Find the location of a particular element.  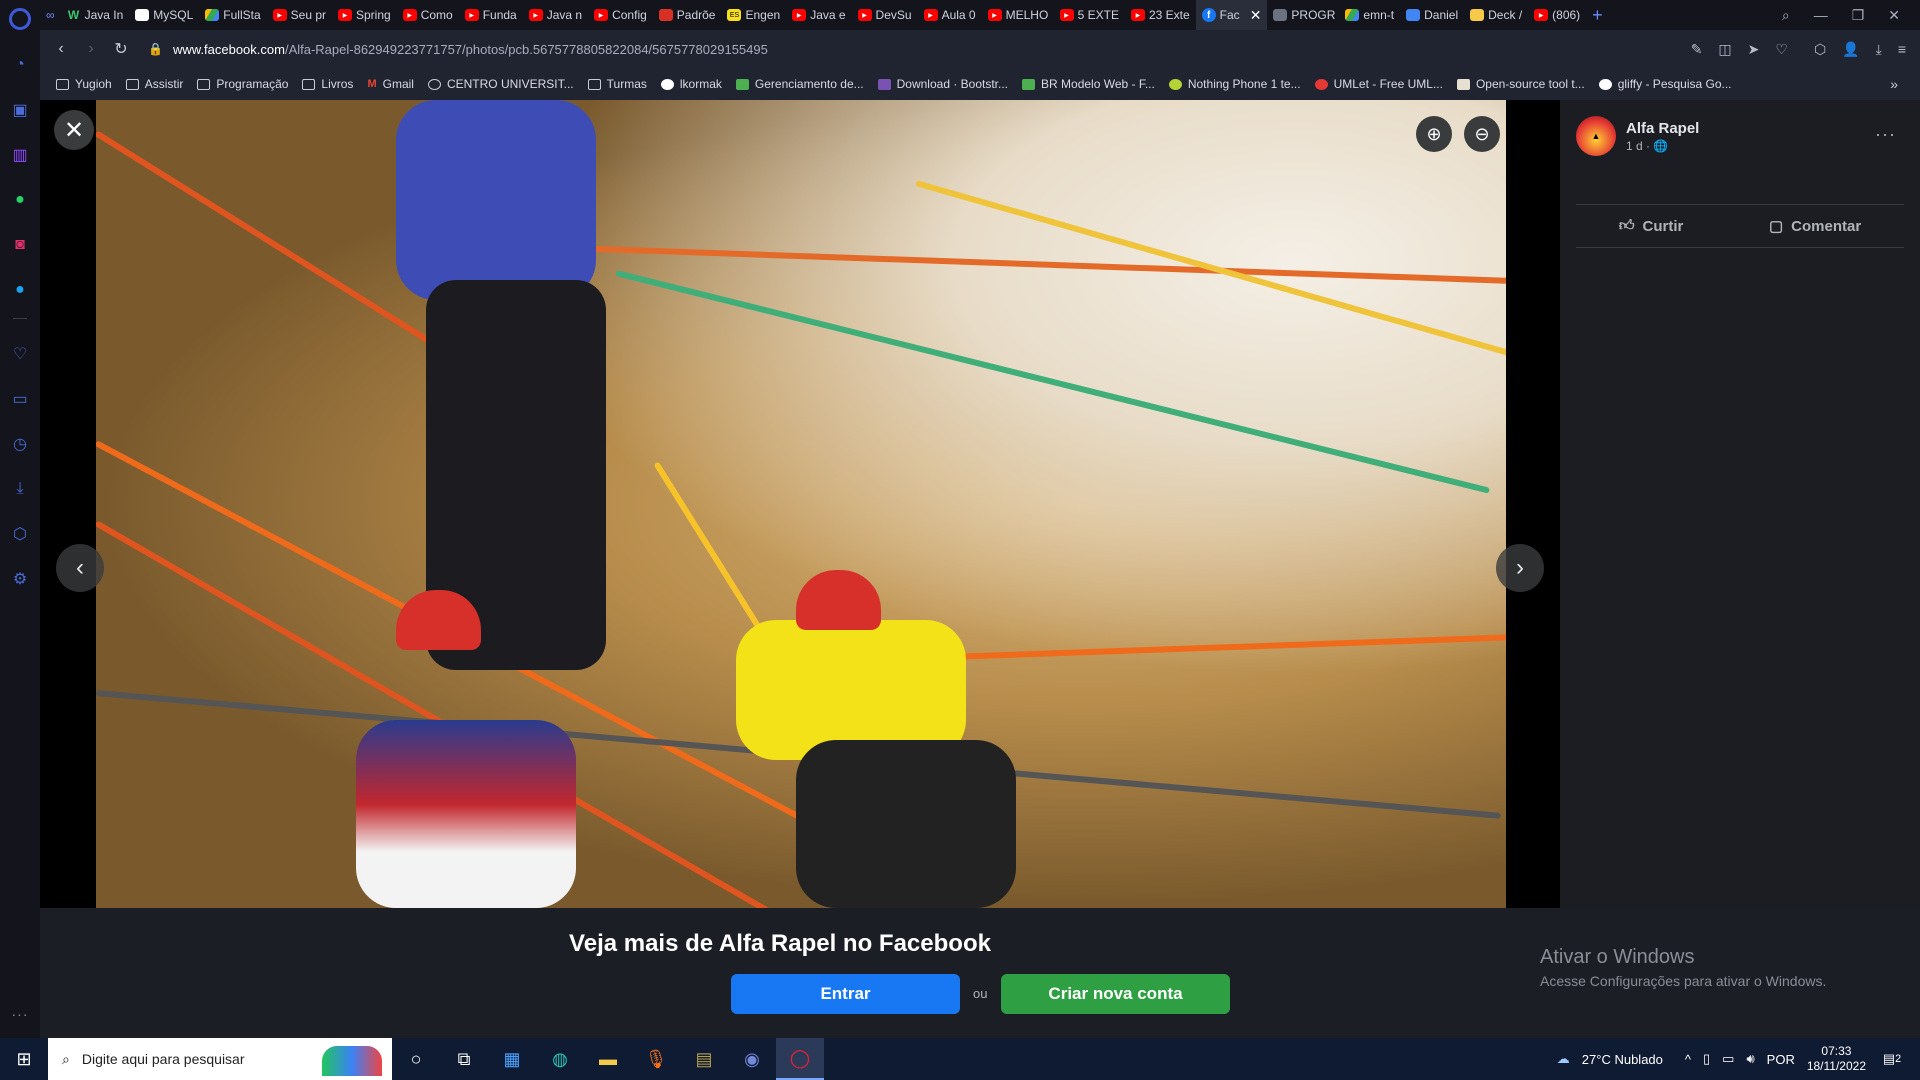

browser-tab: W Java In is located at coordinates (95, 15).